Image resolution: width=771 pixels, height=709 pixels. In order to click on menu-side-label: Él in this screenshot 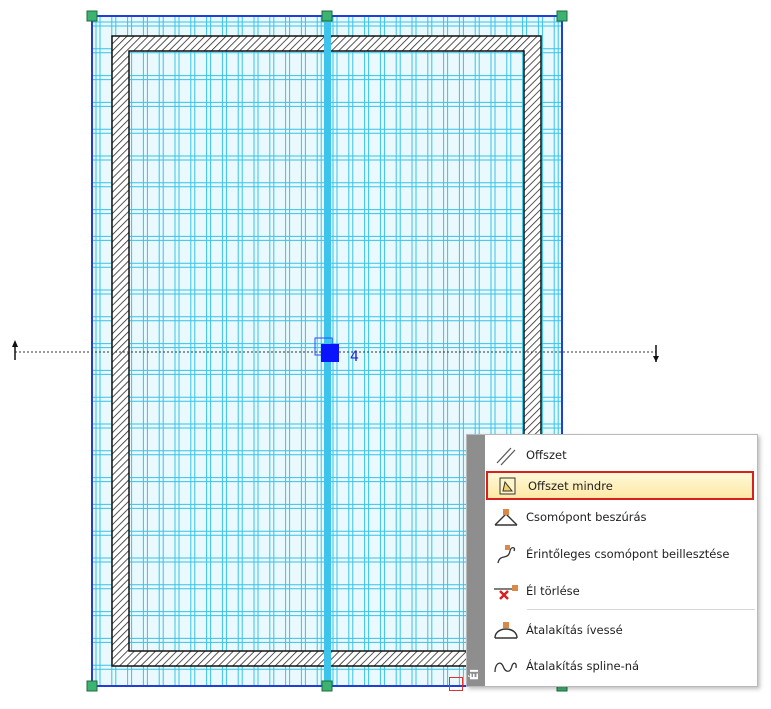, I will do `click(474, 674)`.